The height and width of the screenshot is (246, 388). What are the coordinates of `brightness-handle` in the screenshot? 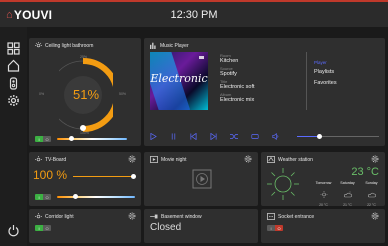 It's located at (133, 176).